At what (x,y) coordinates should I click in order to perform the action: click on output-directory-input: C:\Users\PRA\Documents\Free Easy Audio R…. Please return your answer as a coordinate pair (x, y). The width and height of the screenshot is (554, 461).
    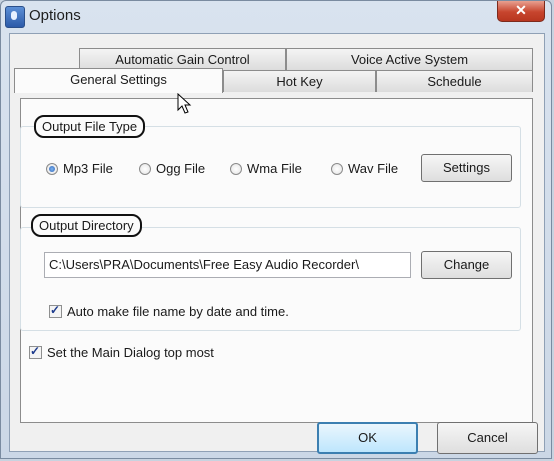
    Looking at the image, I should click on (227, 265).